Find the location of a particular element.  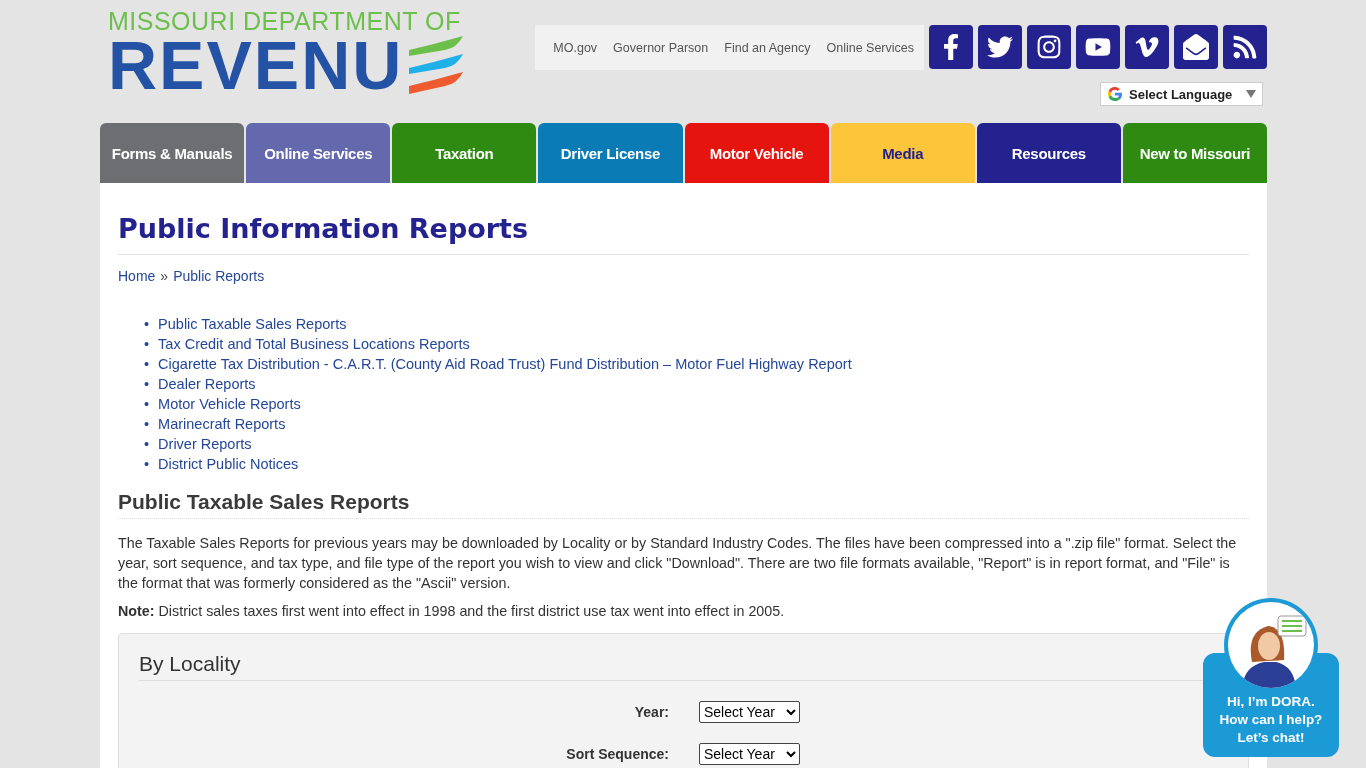

facebook-icon is located at coordinates (951, 47).